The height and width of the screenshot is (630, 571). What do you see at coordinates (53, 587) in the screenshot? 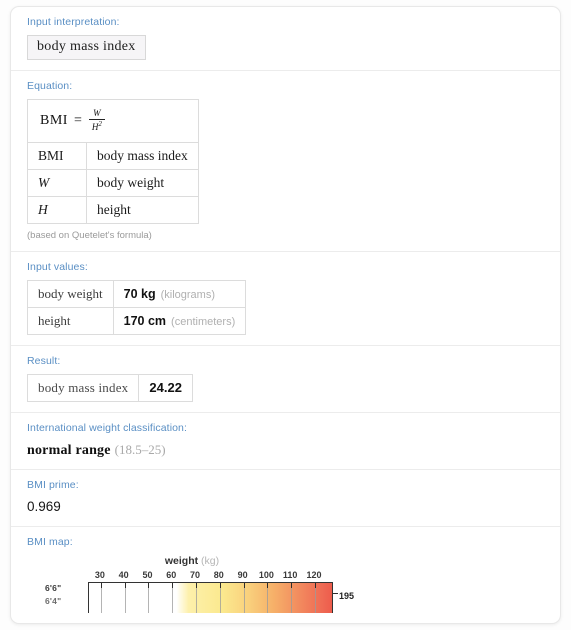
I see `bmi-map-y-label-left-top: 6'6"` at bounding box center [53, 587].